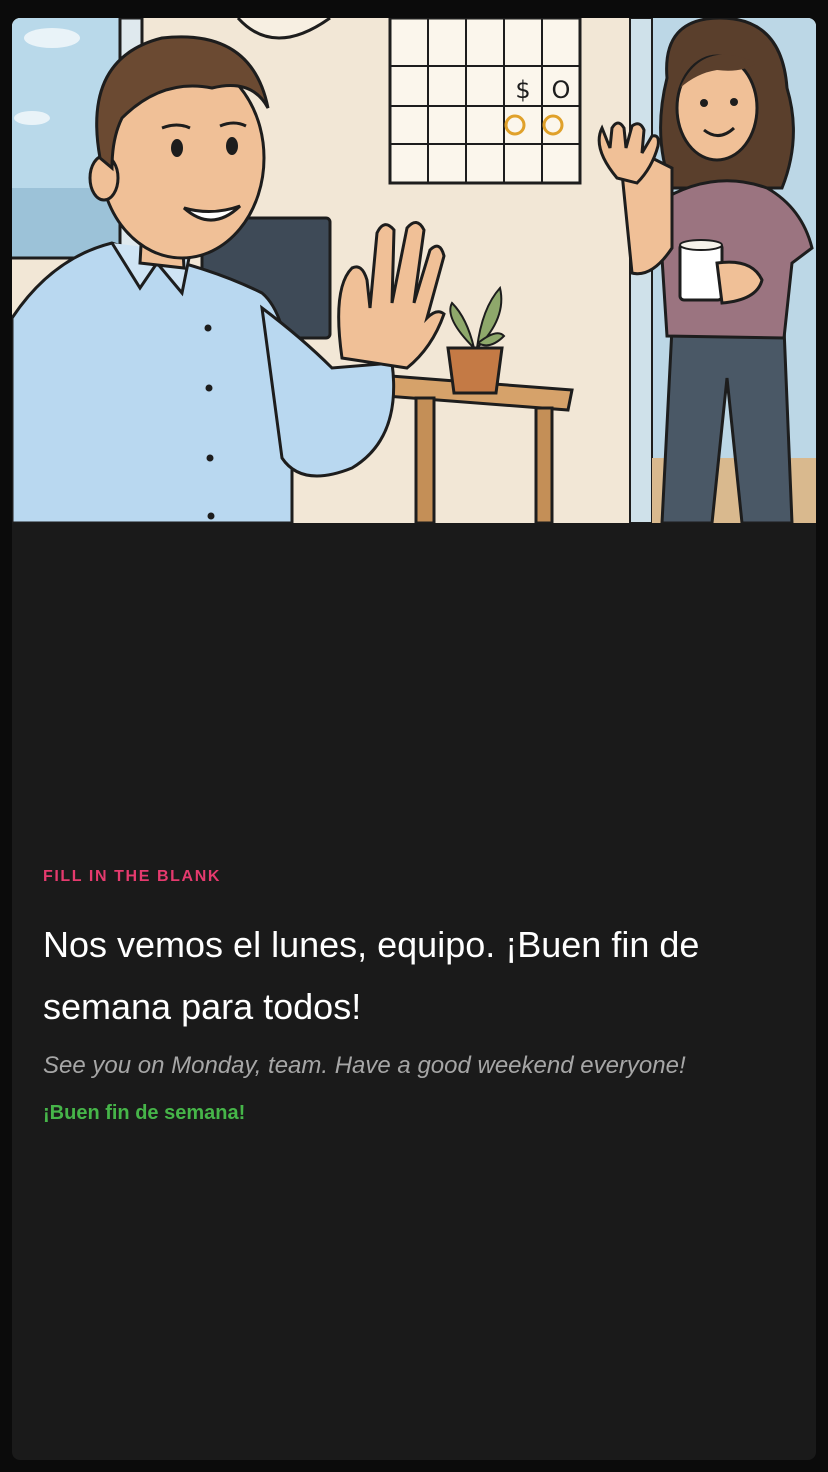 The height and width of the screenshot is (1472, 828). Describe the element at coordinates (485, 101) in the screenshot. I see `calendar: $ O` at that location.